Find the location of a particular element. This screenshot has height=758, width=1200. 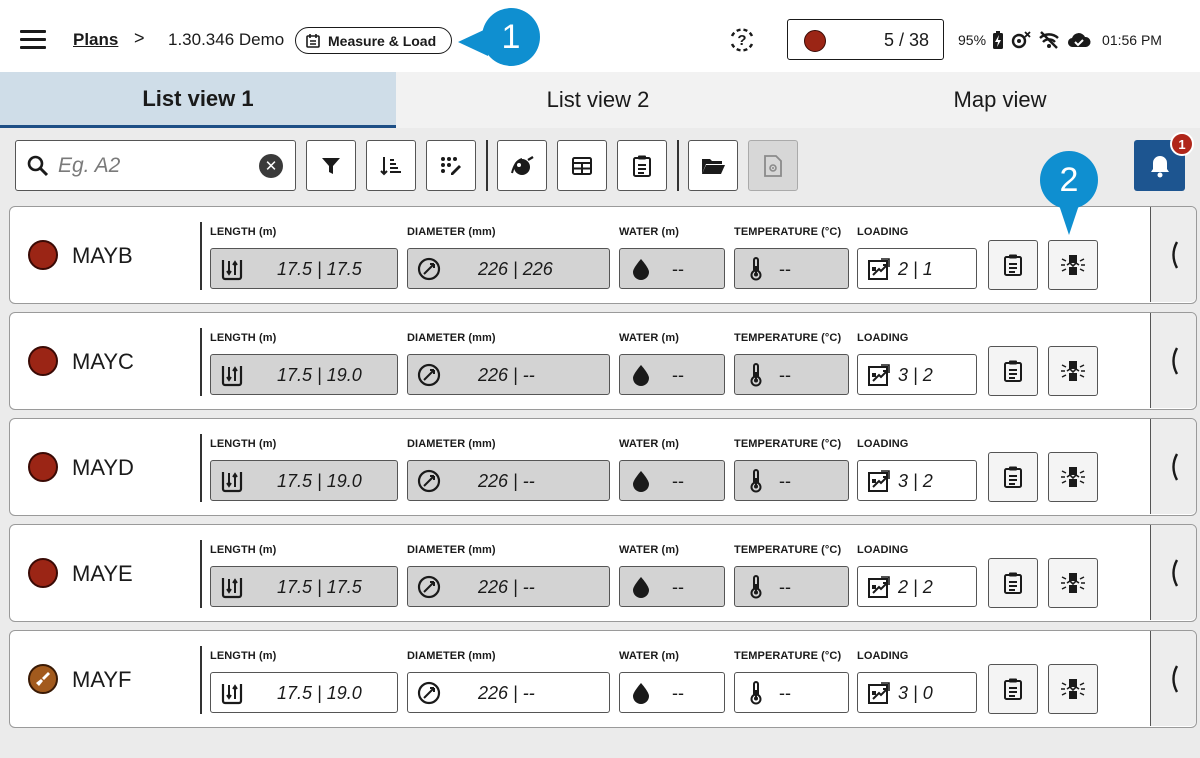

search-input is located at coordinates (148, 165).